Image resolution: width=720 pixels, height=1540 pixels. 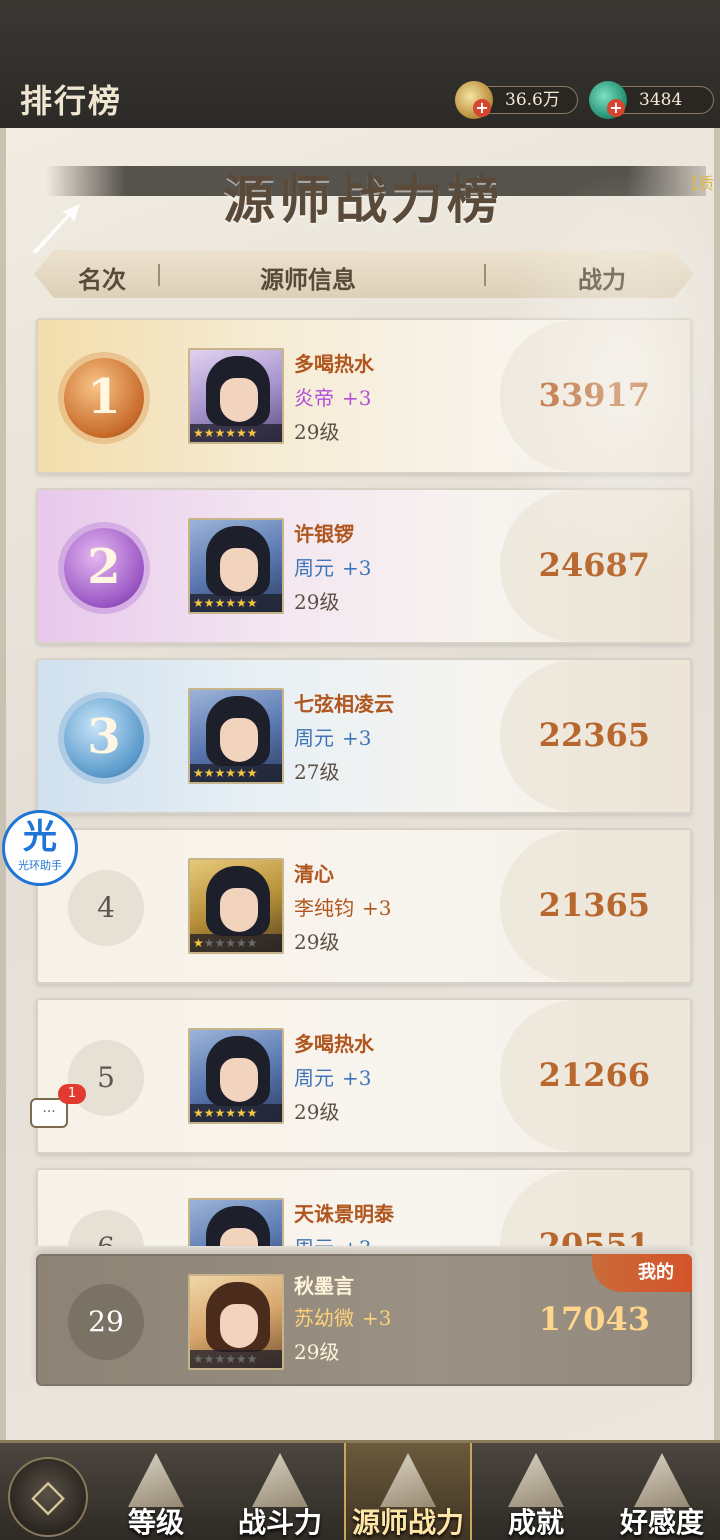 I want to click on rank-number: 6, so click(x=106, y=1228).